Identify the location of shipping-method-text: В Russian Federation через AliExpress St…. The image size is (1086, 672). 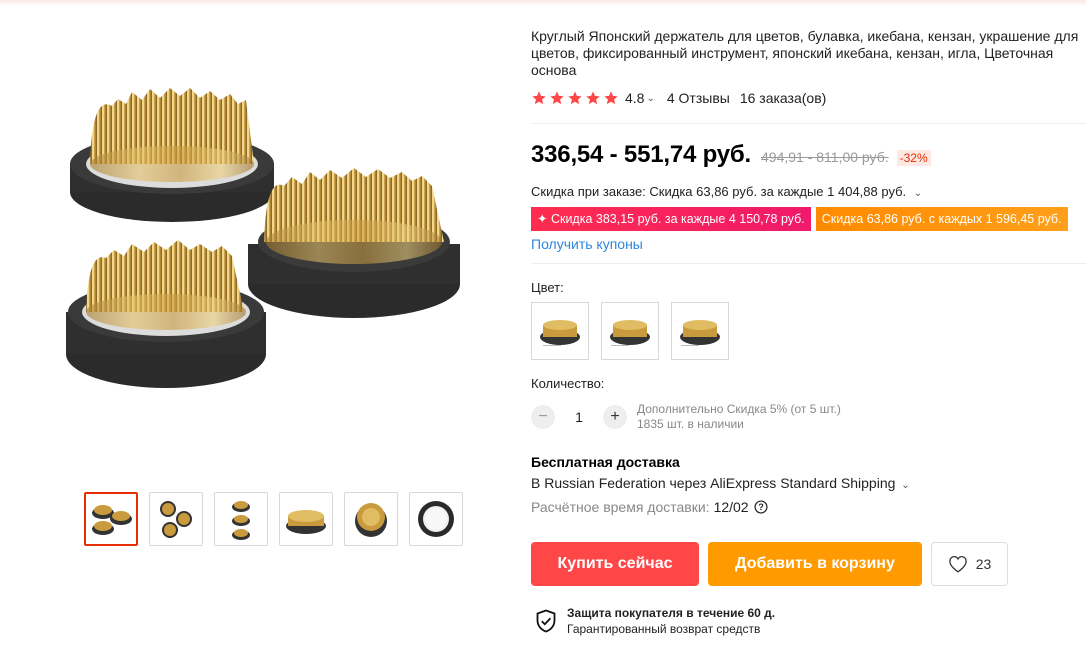
(713, 483).